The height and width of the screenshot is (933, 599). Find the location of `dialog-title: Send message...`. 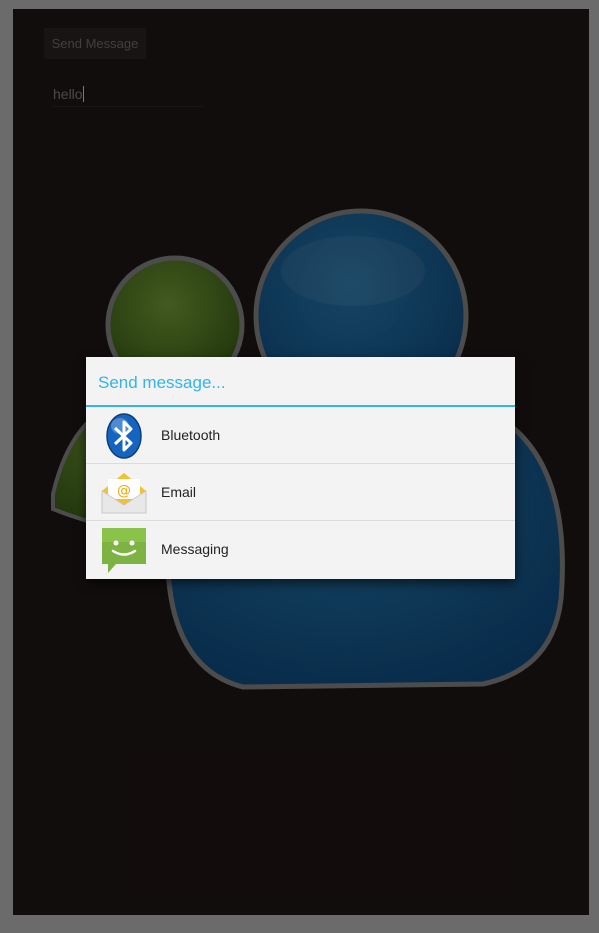

dialog-title: Send message... is located at coordinates (300, 382).